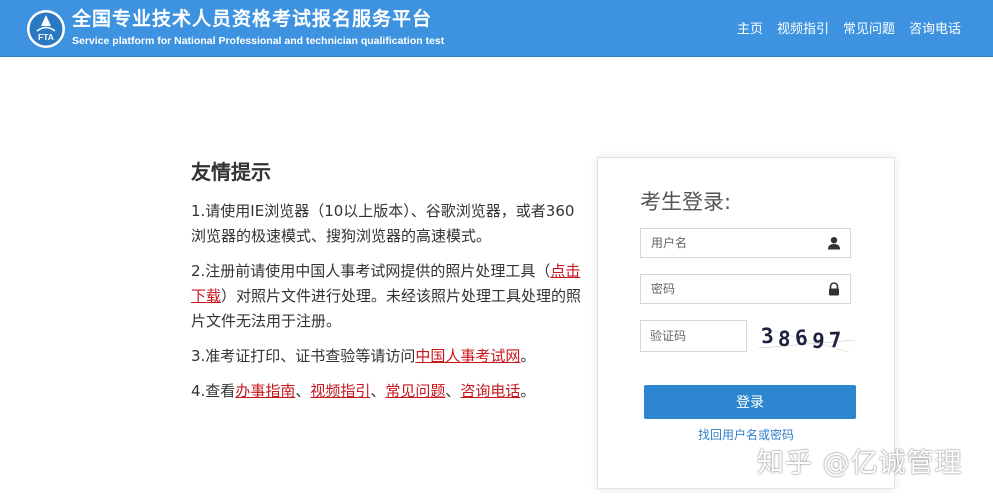 The image size is (993, 500). What do you see at coordinates (213, 391) in the screenshot?
I see `tip-help-text: 4.查看` at bounding box center [213, 391].